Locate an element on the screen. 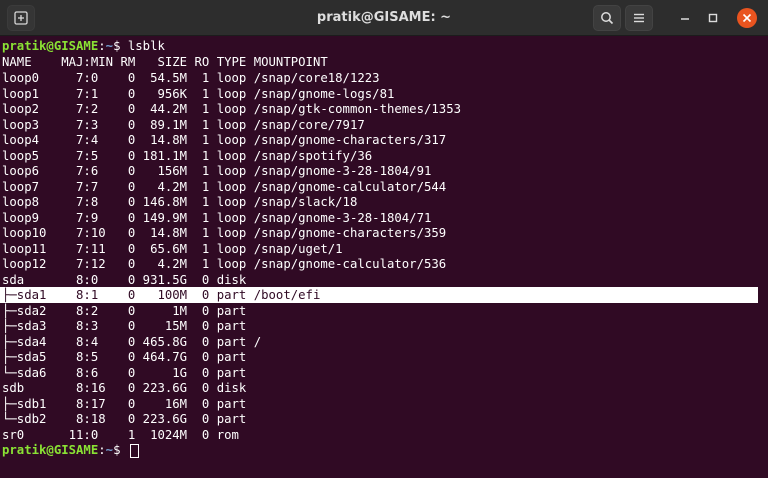 This screenshot has height=478, width=768. lsblk-row: ├─sda4 8:4 0 465.8G 0 part / is located at coordinates (132, 341).